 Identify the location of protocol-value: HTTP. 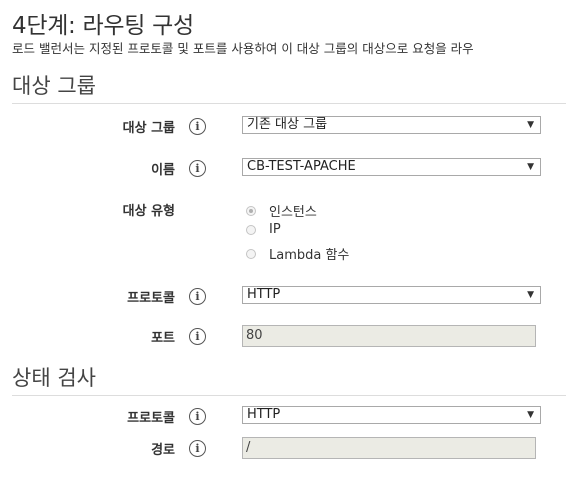
(264, 294).